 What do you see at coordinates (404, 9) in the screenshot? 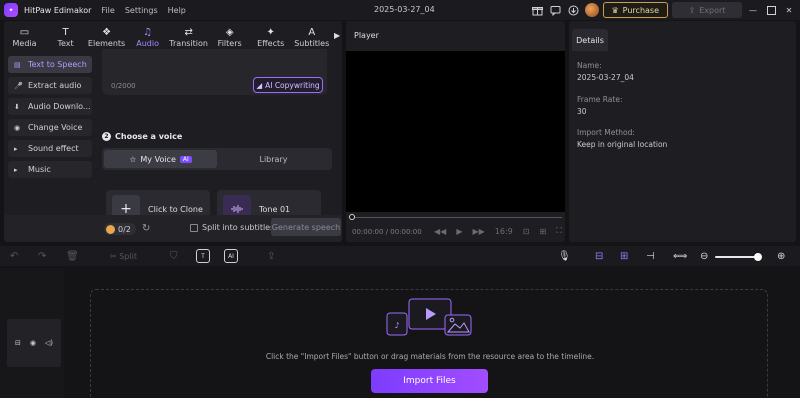
I see `document-title: 2025-03-27_04` at bounding box center [404, 9].